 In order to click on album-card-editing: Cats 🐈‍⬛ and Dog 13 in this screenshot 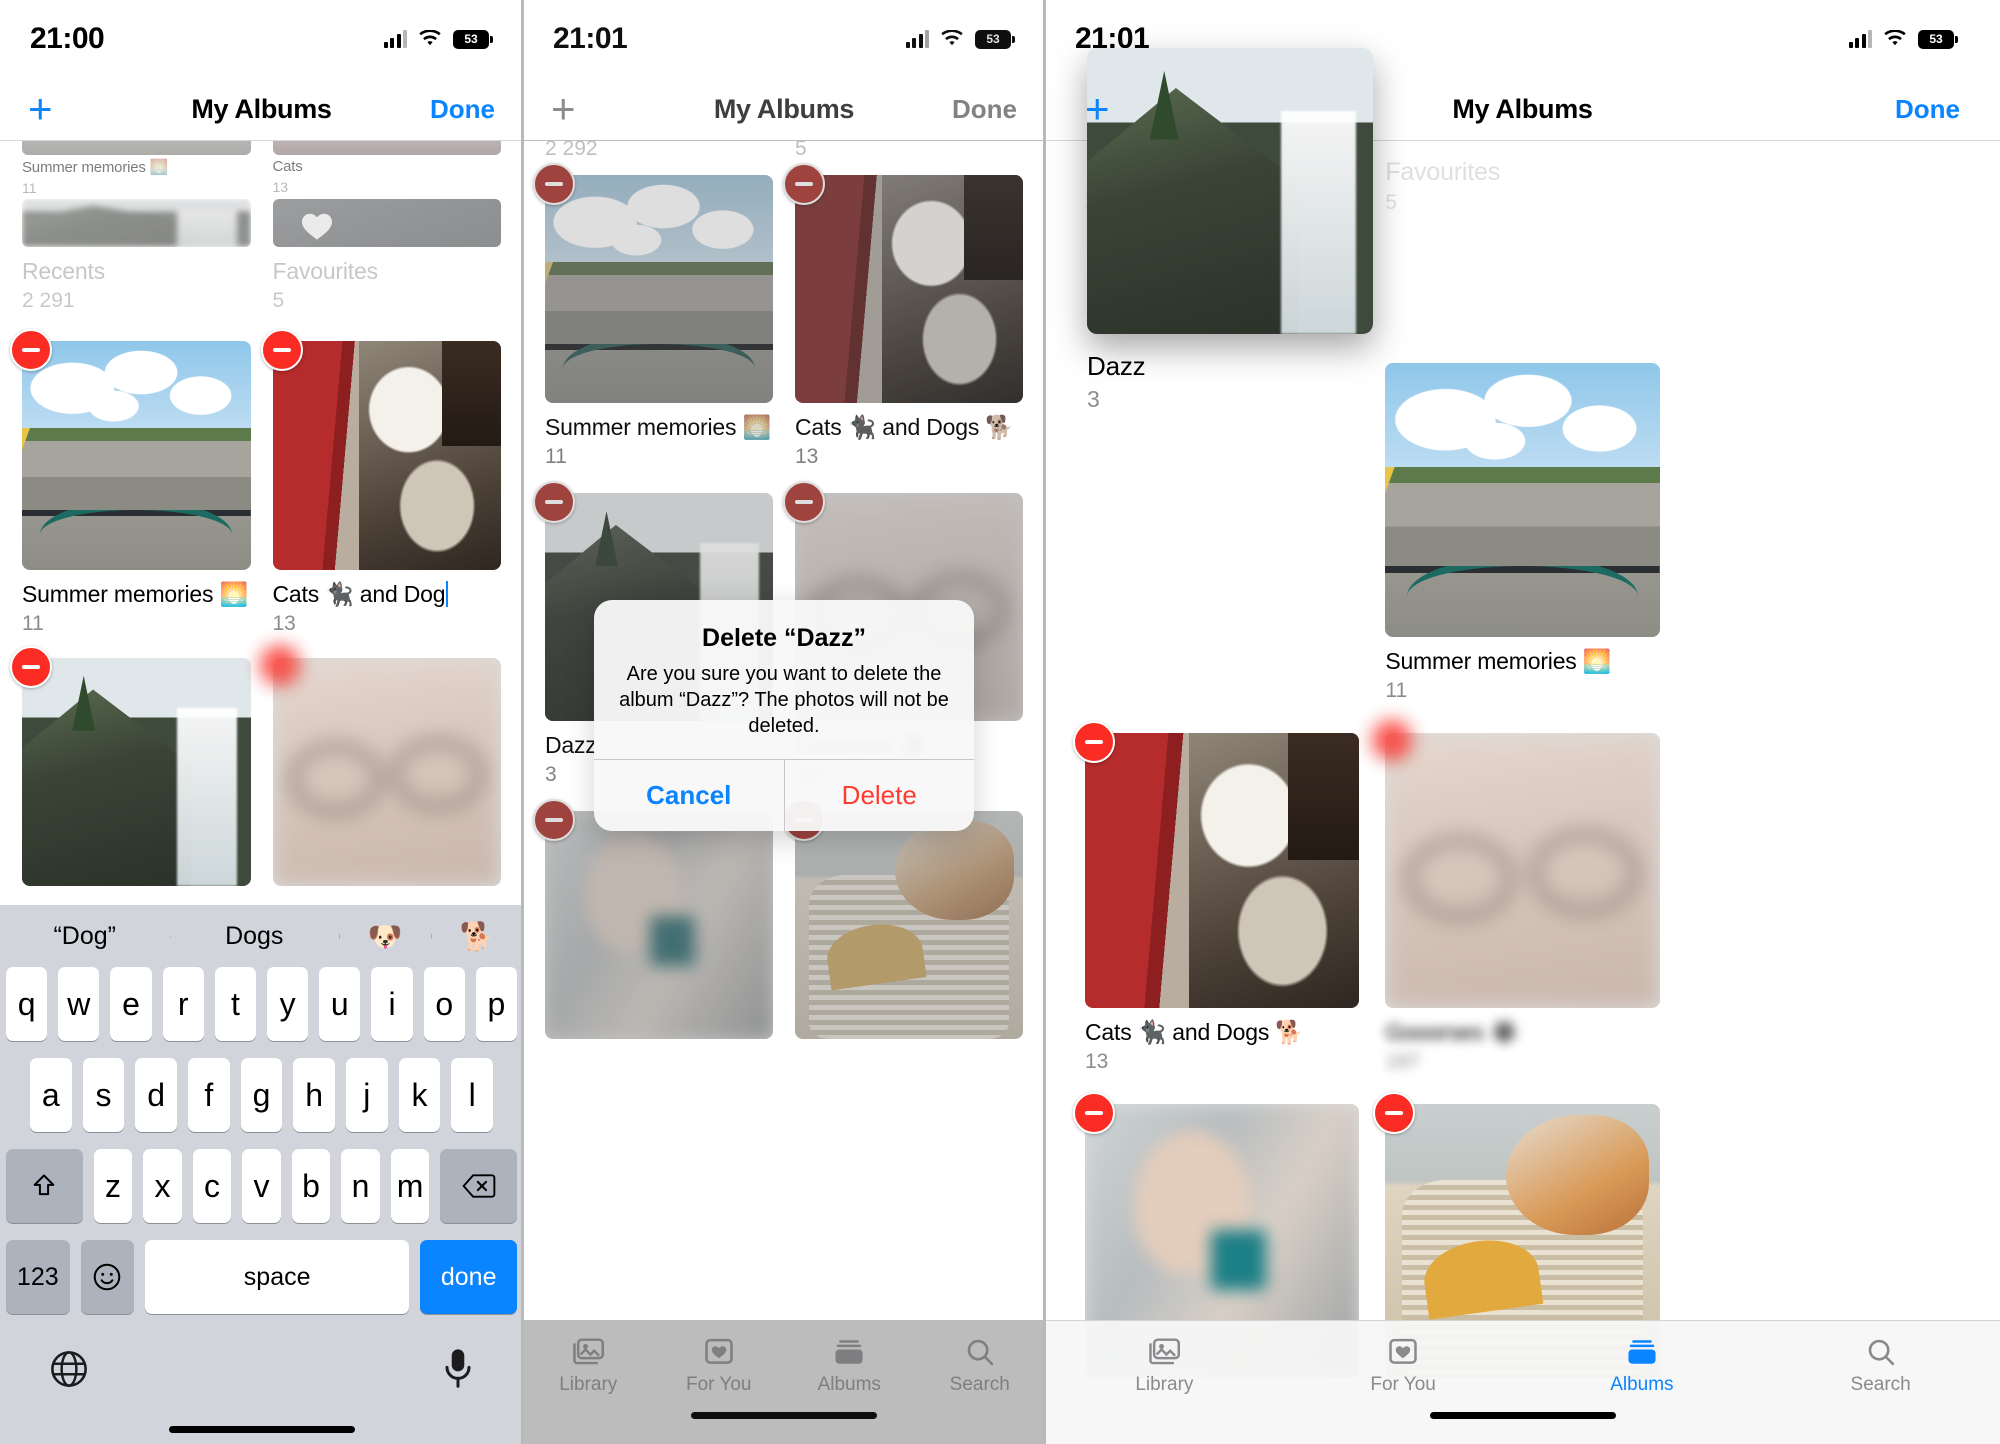, I will do `click(381, 482)`.